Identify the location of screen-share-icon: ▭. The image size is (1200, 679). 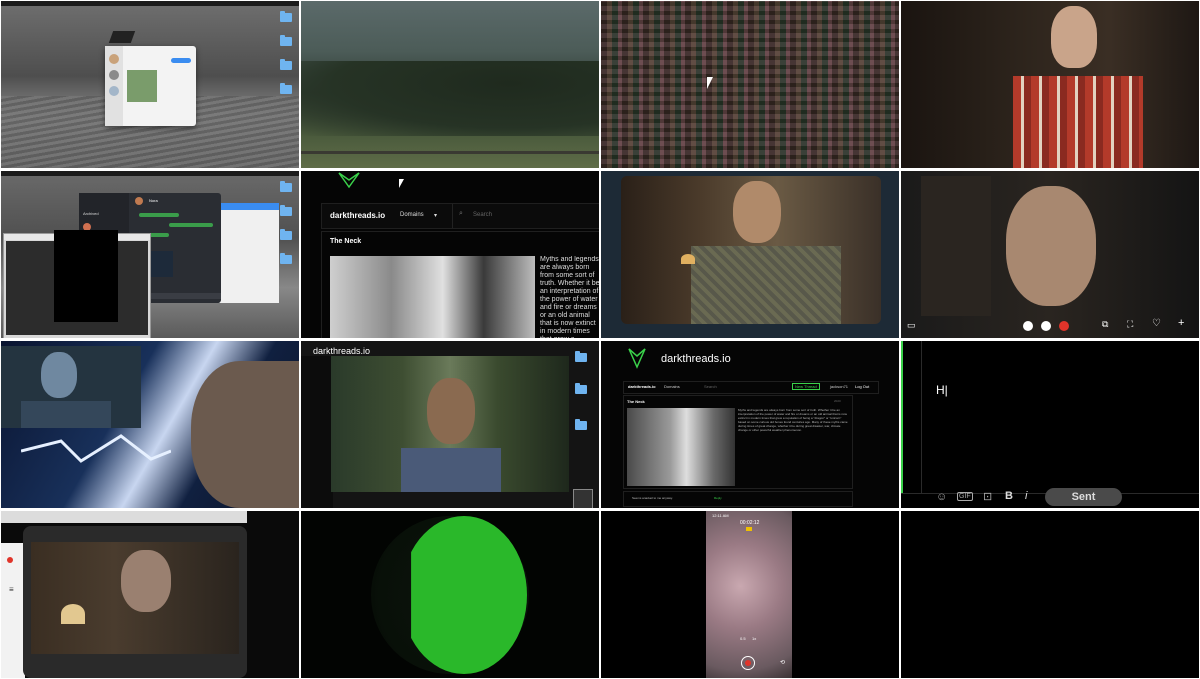
(911, 325).